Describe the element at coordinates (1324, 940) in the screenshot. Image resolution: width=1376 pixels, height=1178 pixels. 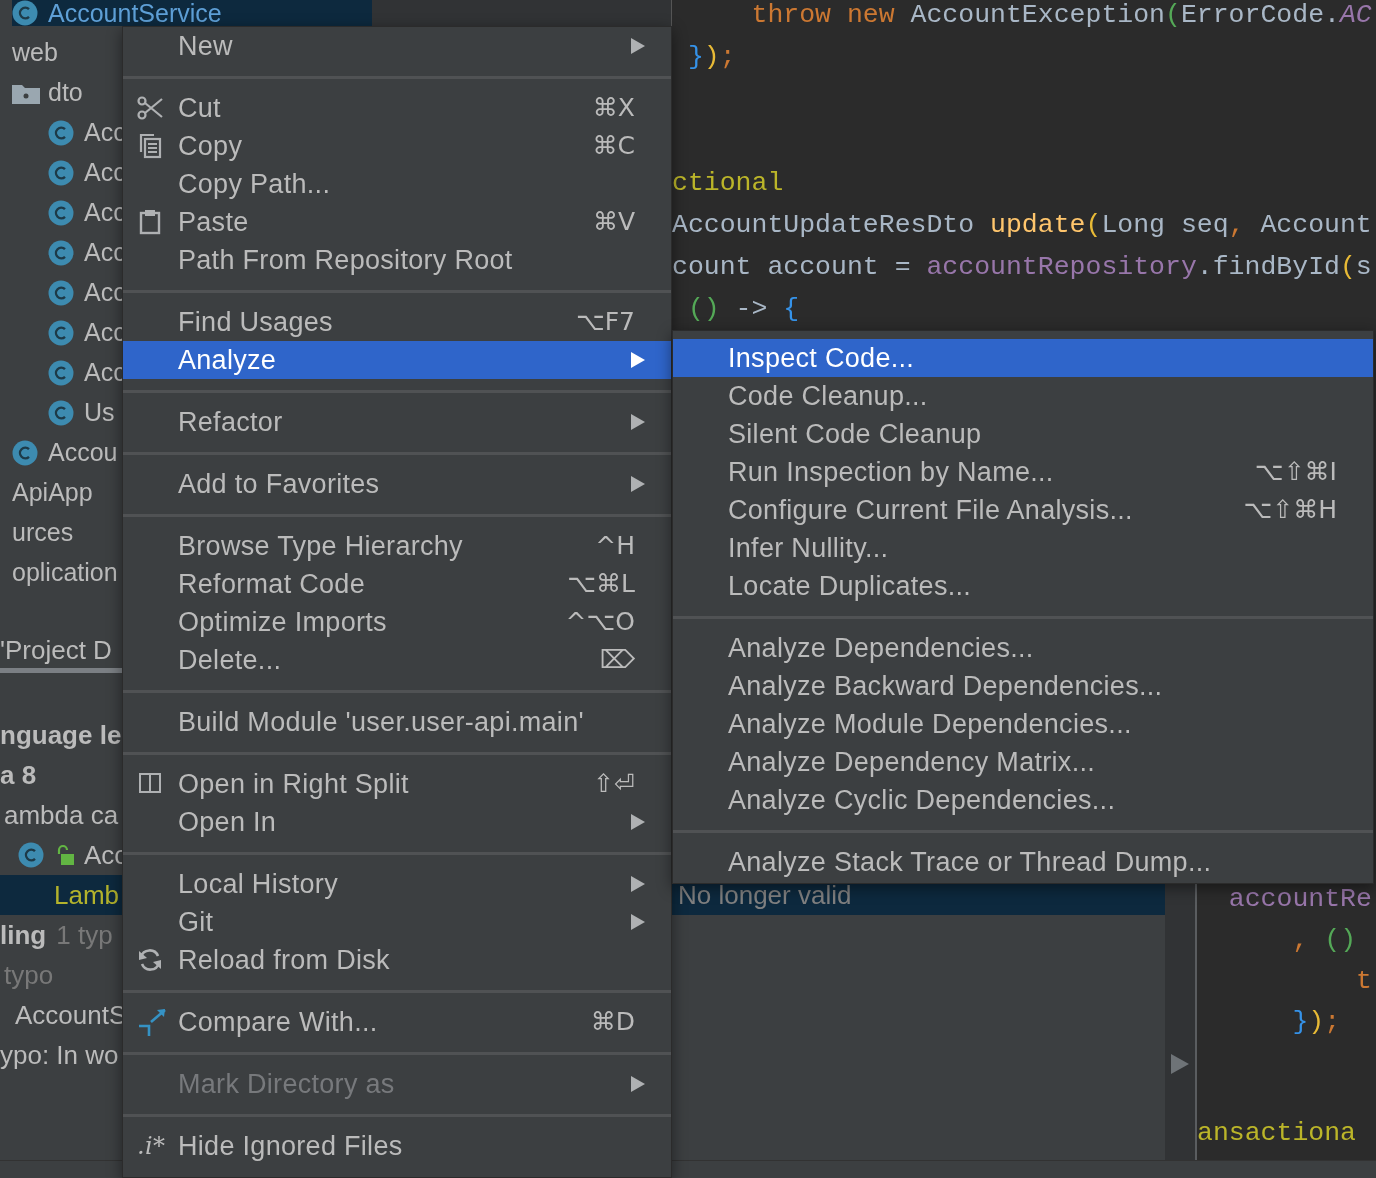
I see `code-line: , ()` at that location.